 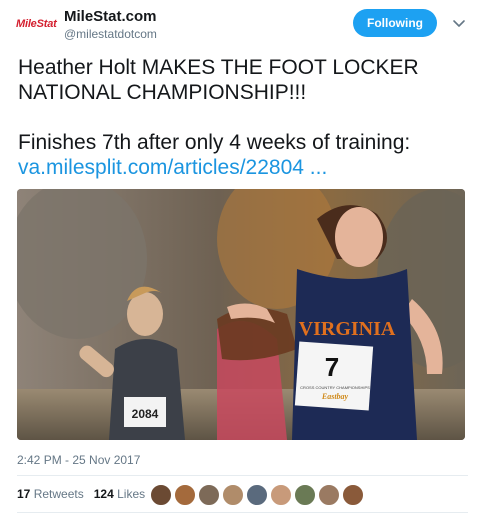 I want to click on tweet-stats: 17 Retweets 124 Likes, so click(x=81, y=494).